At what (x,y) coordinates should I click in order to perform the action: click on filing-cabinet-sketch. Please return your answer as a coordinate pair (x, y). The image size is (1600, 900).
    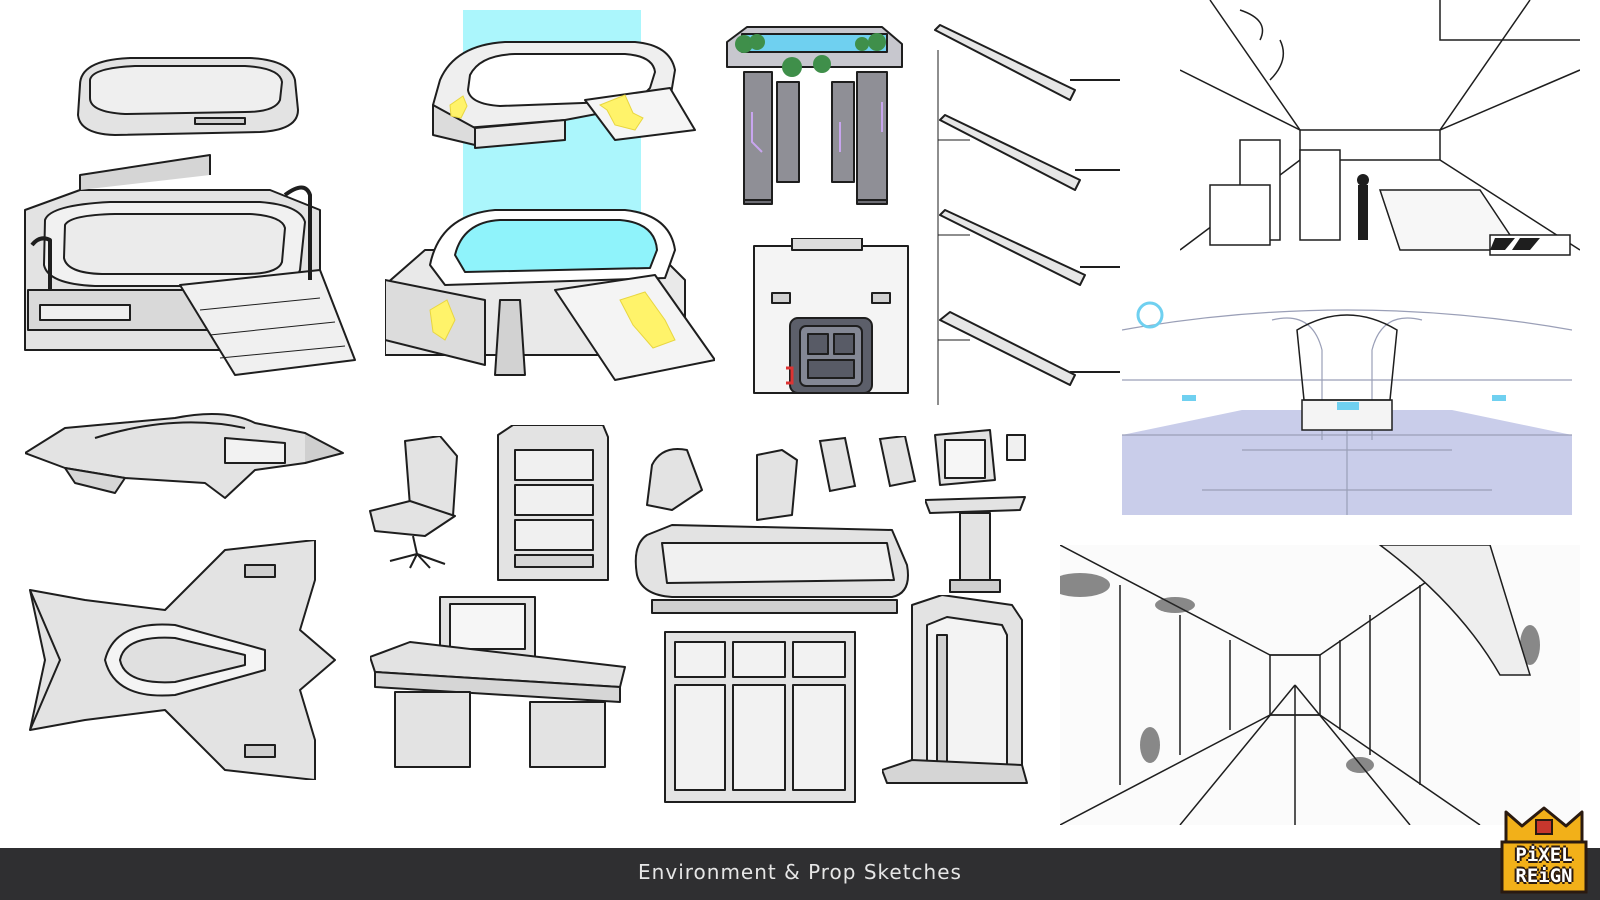
    Looking at the image, I should click on (553, 505).